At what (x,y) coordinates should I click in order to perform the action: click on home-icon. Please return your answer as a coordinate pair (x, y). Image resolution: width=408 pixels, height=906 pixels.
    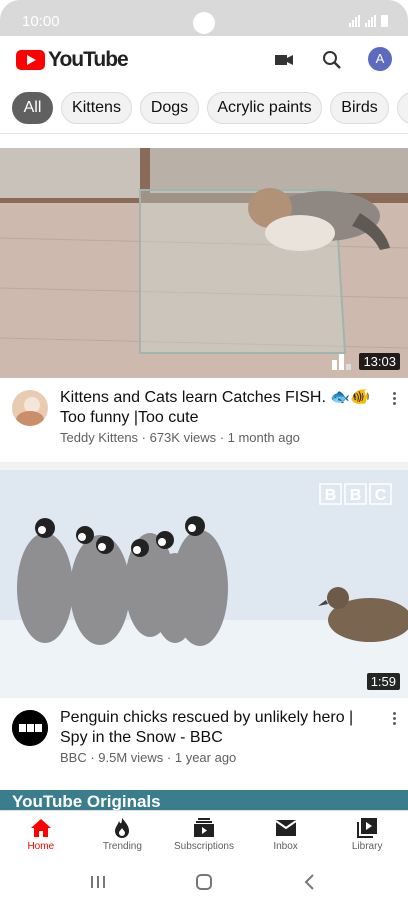
    Looking at the image, I should click on (40, 828).